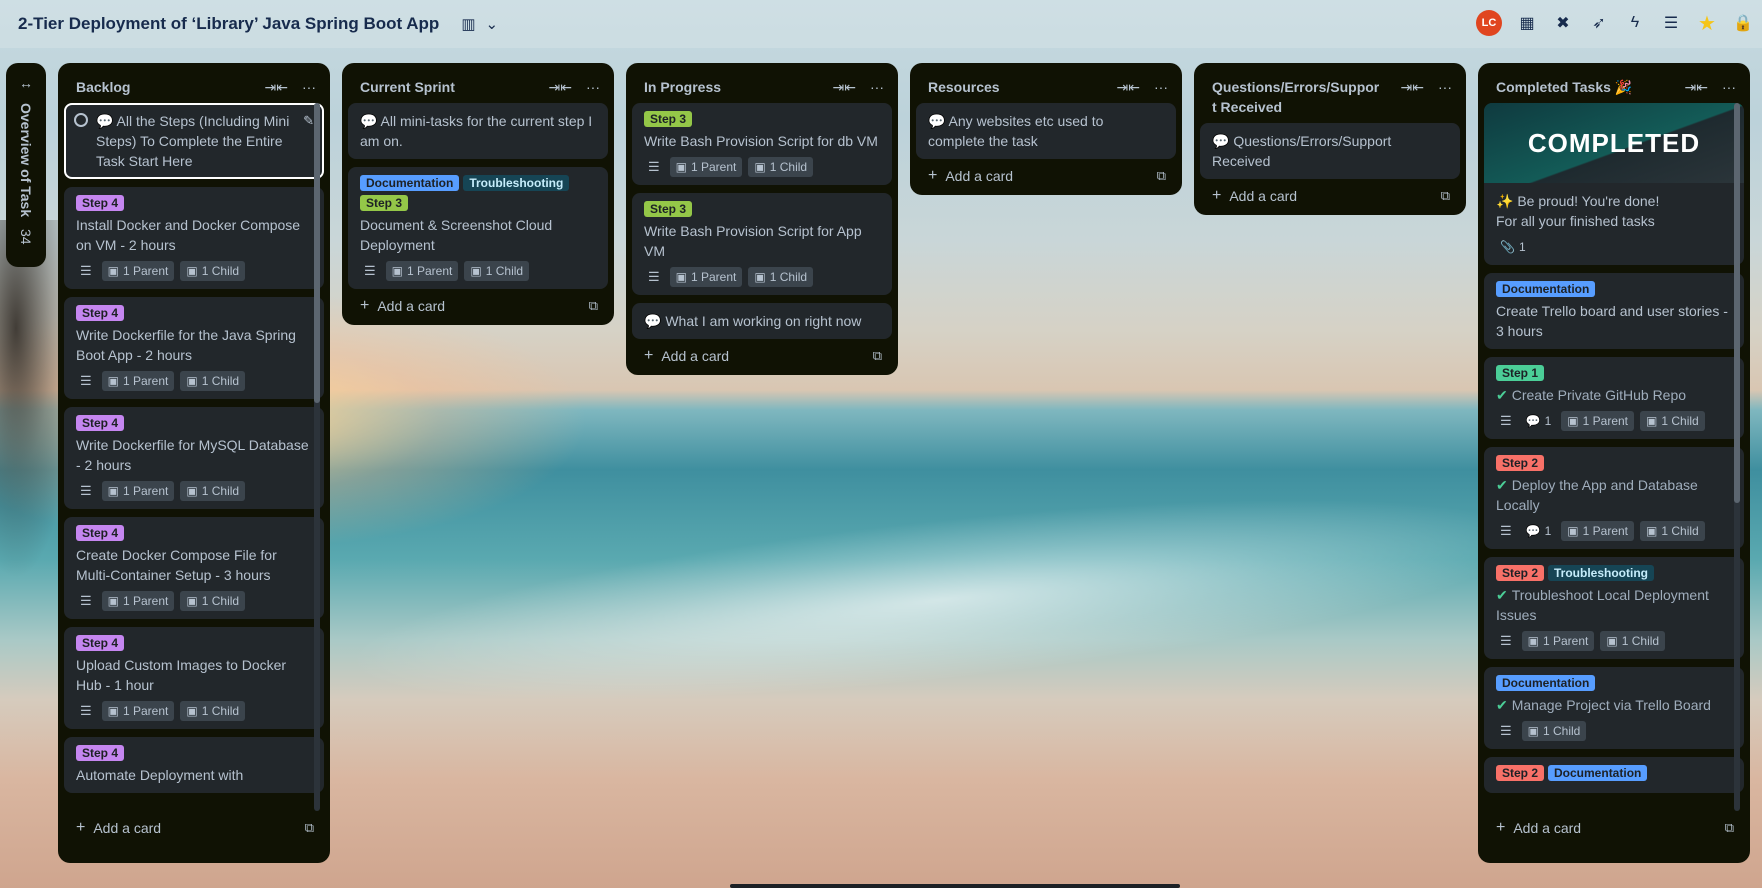  I want to click on lock-icon: 🔒, so click(1743, 23).